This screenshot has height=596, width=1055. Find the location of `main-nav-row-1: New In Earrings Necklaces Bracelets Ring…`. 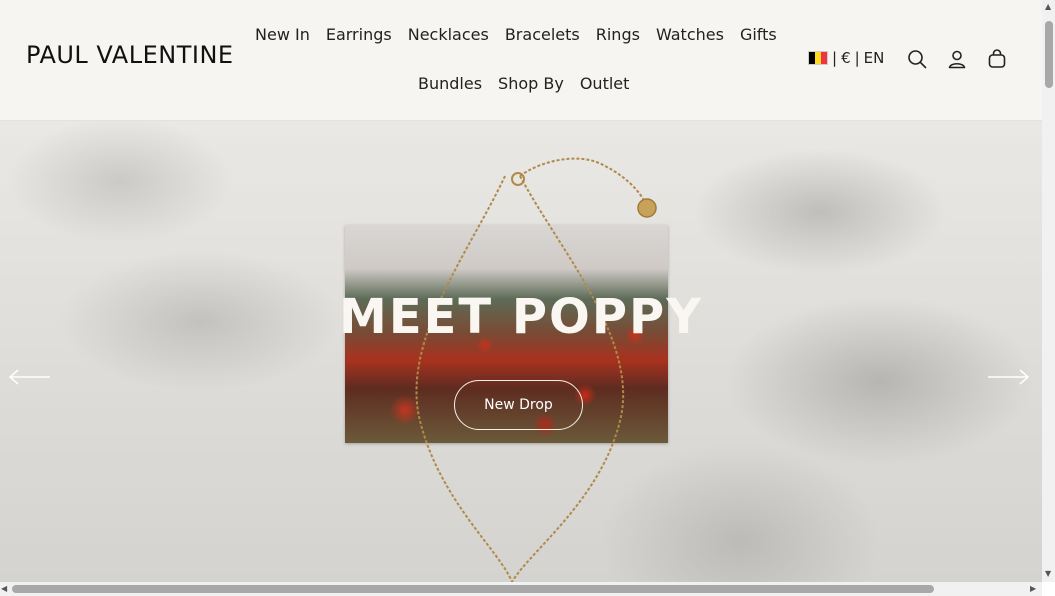

main-nav-row-1: New In Earrings Necklaces Bracelets Ring… is located at coordinates (516, 34).